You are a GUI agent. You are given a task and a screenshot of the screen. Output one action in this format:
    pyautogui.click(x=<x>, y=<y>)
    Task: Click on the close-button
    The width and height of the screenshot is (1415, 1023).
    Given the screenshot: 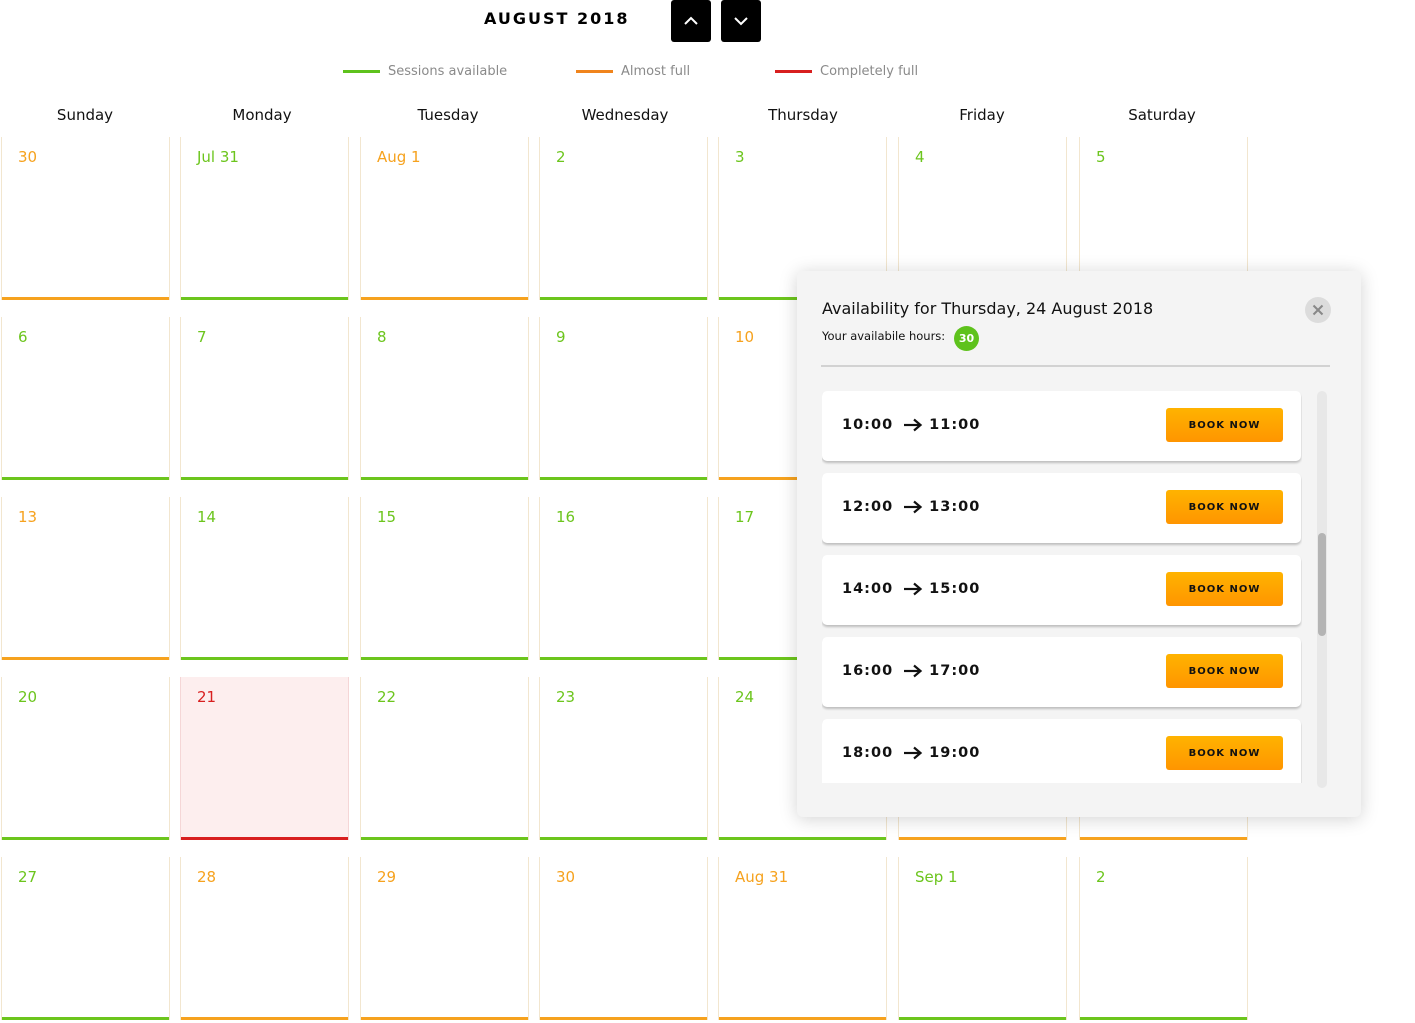 What is the action you would take?
    pyautogui.click(x=1318, y=310)
    